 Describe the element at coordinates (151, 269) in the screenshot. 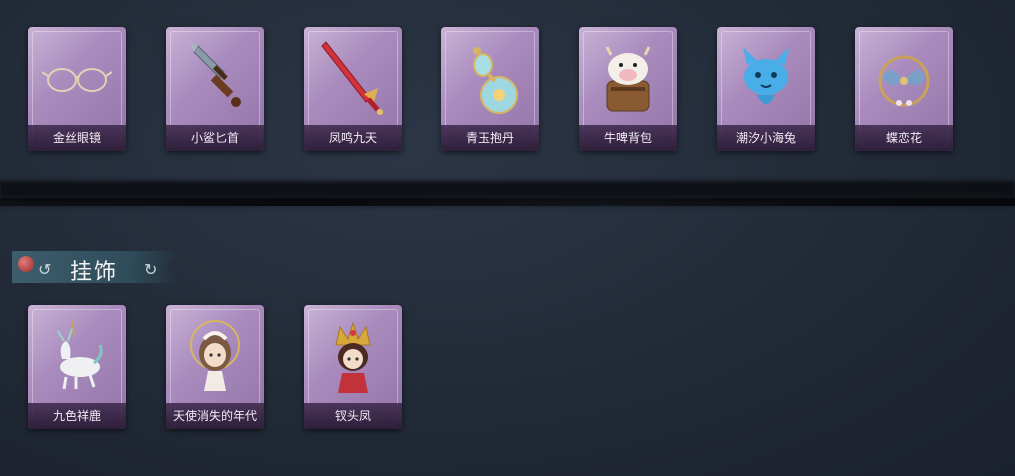

I see `swirl-icon: ↻` at that location.